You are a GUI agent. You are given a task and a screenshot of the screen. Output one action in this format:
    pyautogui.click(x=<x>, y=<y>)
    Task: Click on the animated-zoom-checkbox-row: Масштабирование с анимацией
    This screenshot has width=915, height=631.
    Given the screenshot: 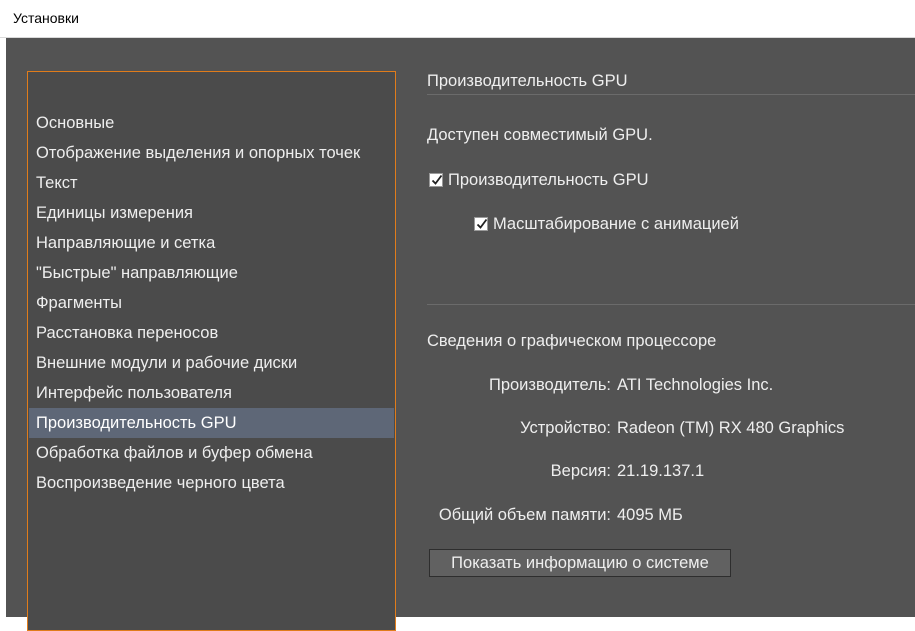 What is the action you would take?
    pyautogui.click(x=606, y=224)
    